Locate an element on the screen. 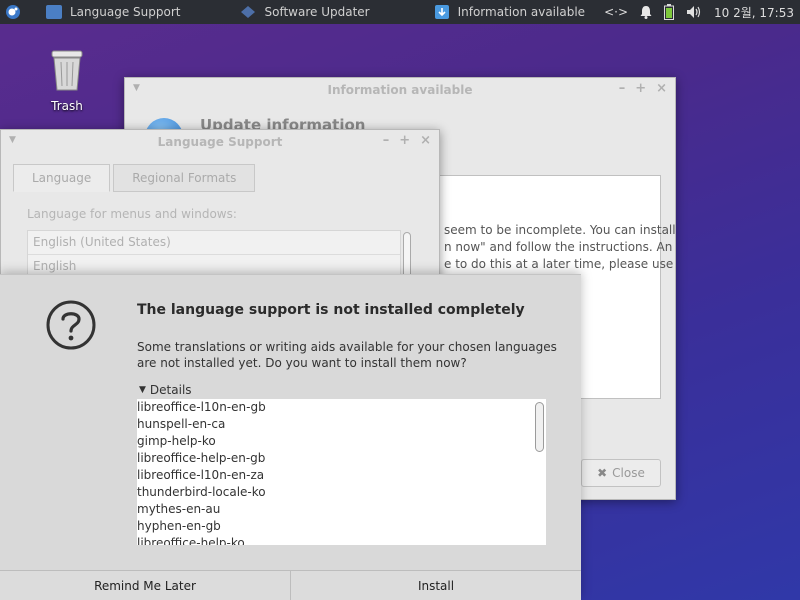 Image resolution: width=800 pixels, height=600 pixels. info-text-line: seem to be incomplete. You can install is located at coordinates (560, 230).